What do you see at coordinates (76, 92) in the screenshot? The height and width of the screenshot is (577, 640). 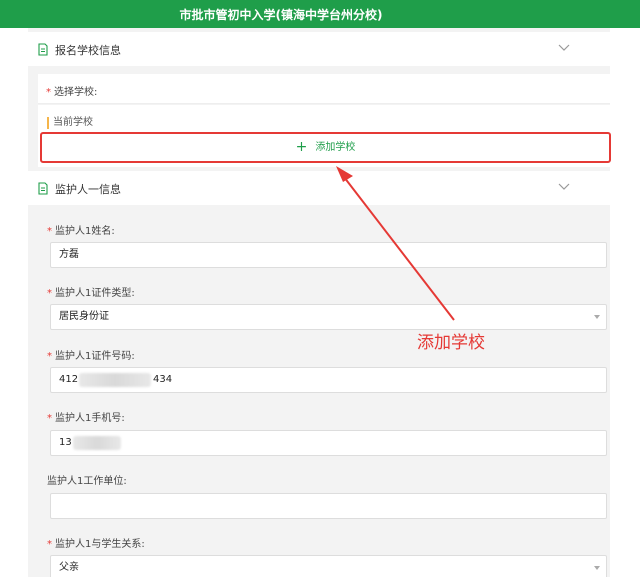 I see `choose-school-text: 选择学校:` at bounding box center [76, 92].